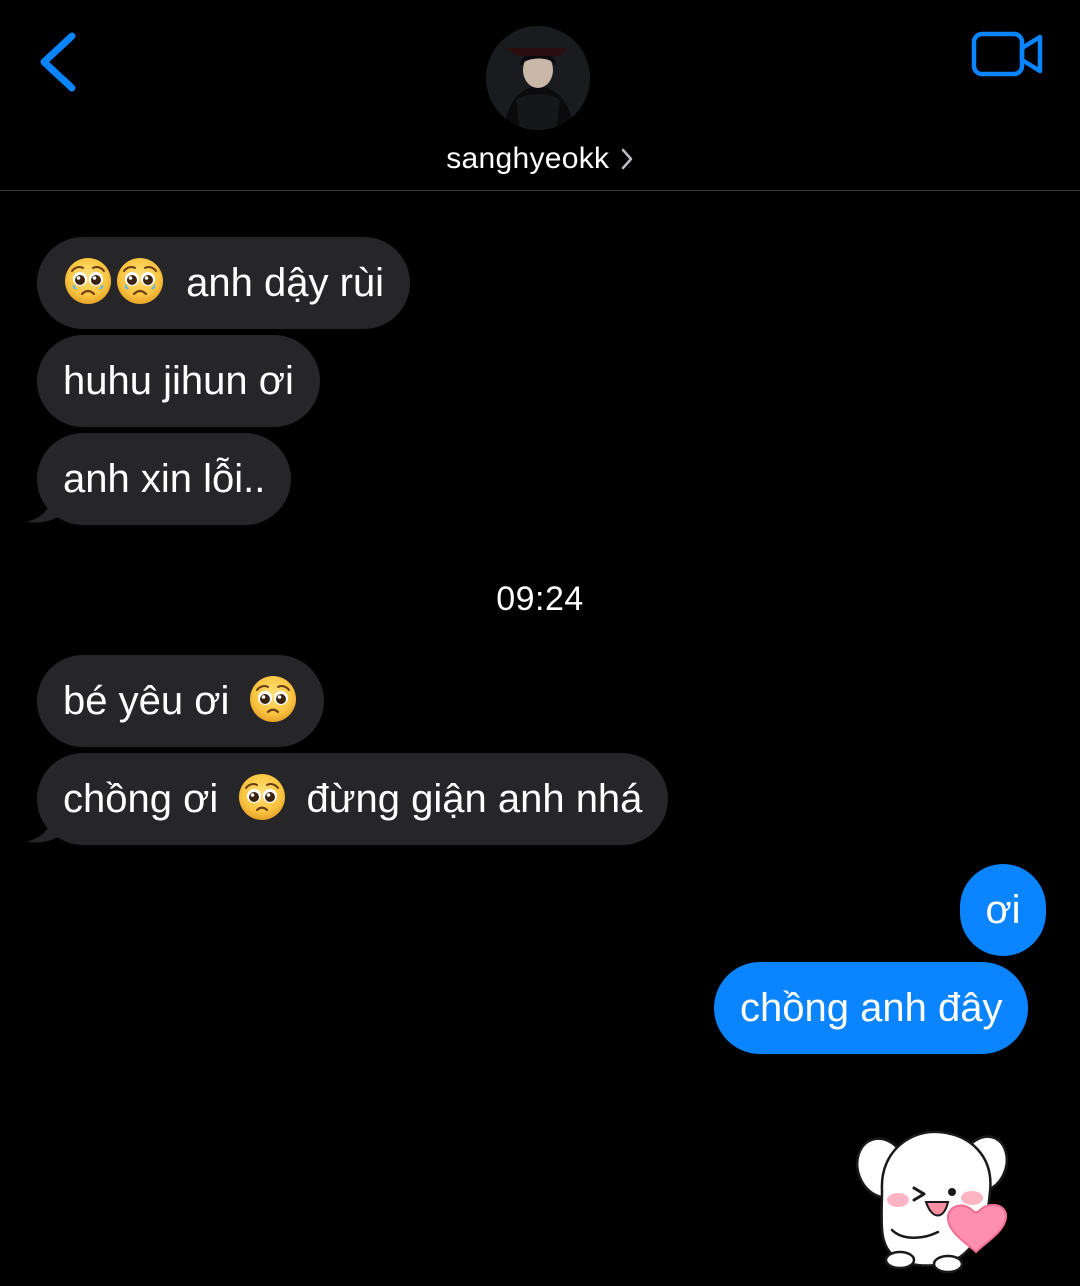 The width and height of the screenshot is (1080, 1286). I want to click on profile-photo, so click(538, 78).